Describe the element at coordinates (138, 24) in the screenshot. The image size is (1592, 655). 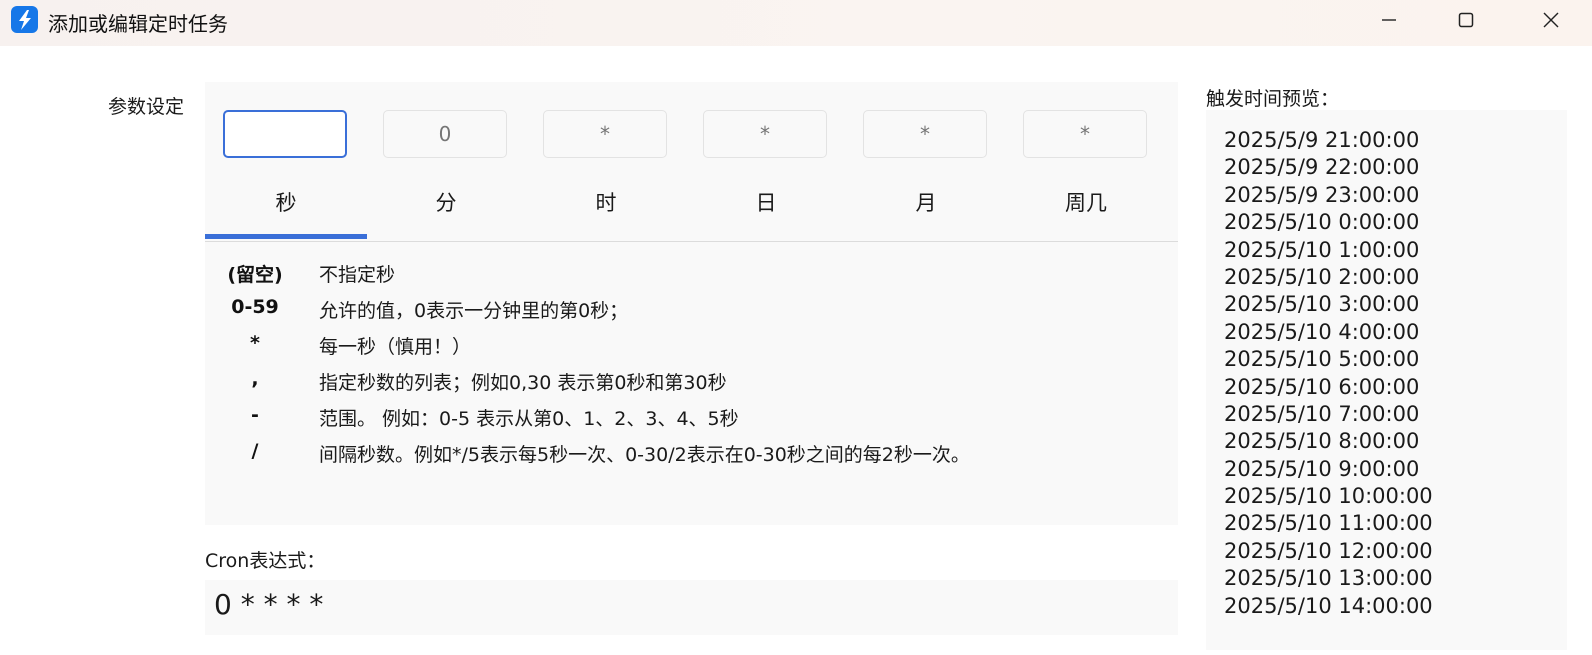
I see `window-title: 添加或编辑定时任务` at that location.